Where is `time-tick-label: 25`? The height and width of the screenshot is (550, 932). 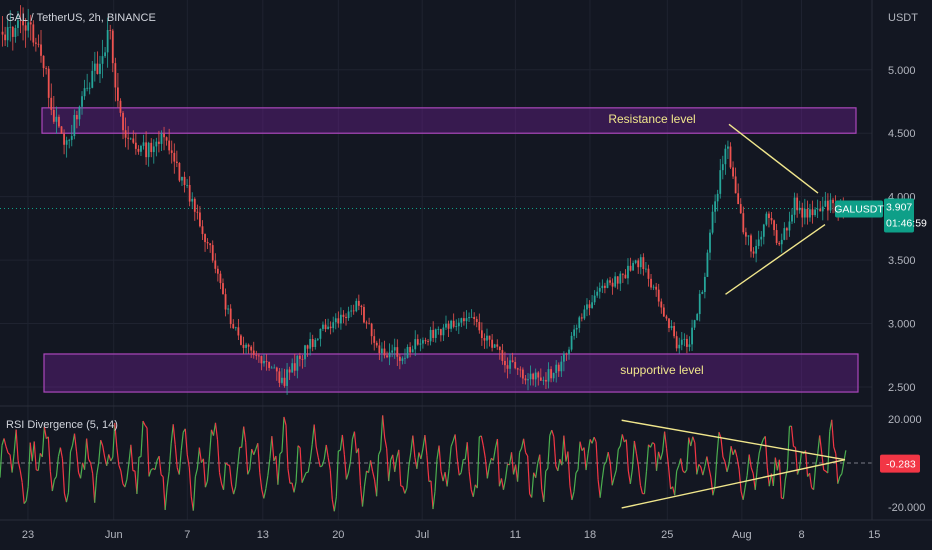 time-tick-label: 25 is located at coordinates (667, 535).